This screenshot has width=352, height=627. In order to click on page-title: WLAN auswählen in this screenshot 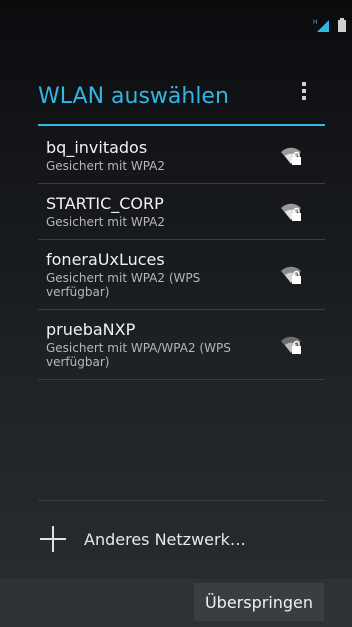, I will do `click(133, 96)`.